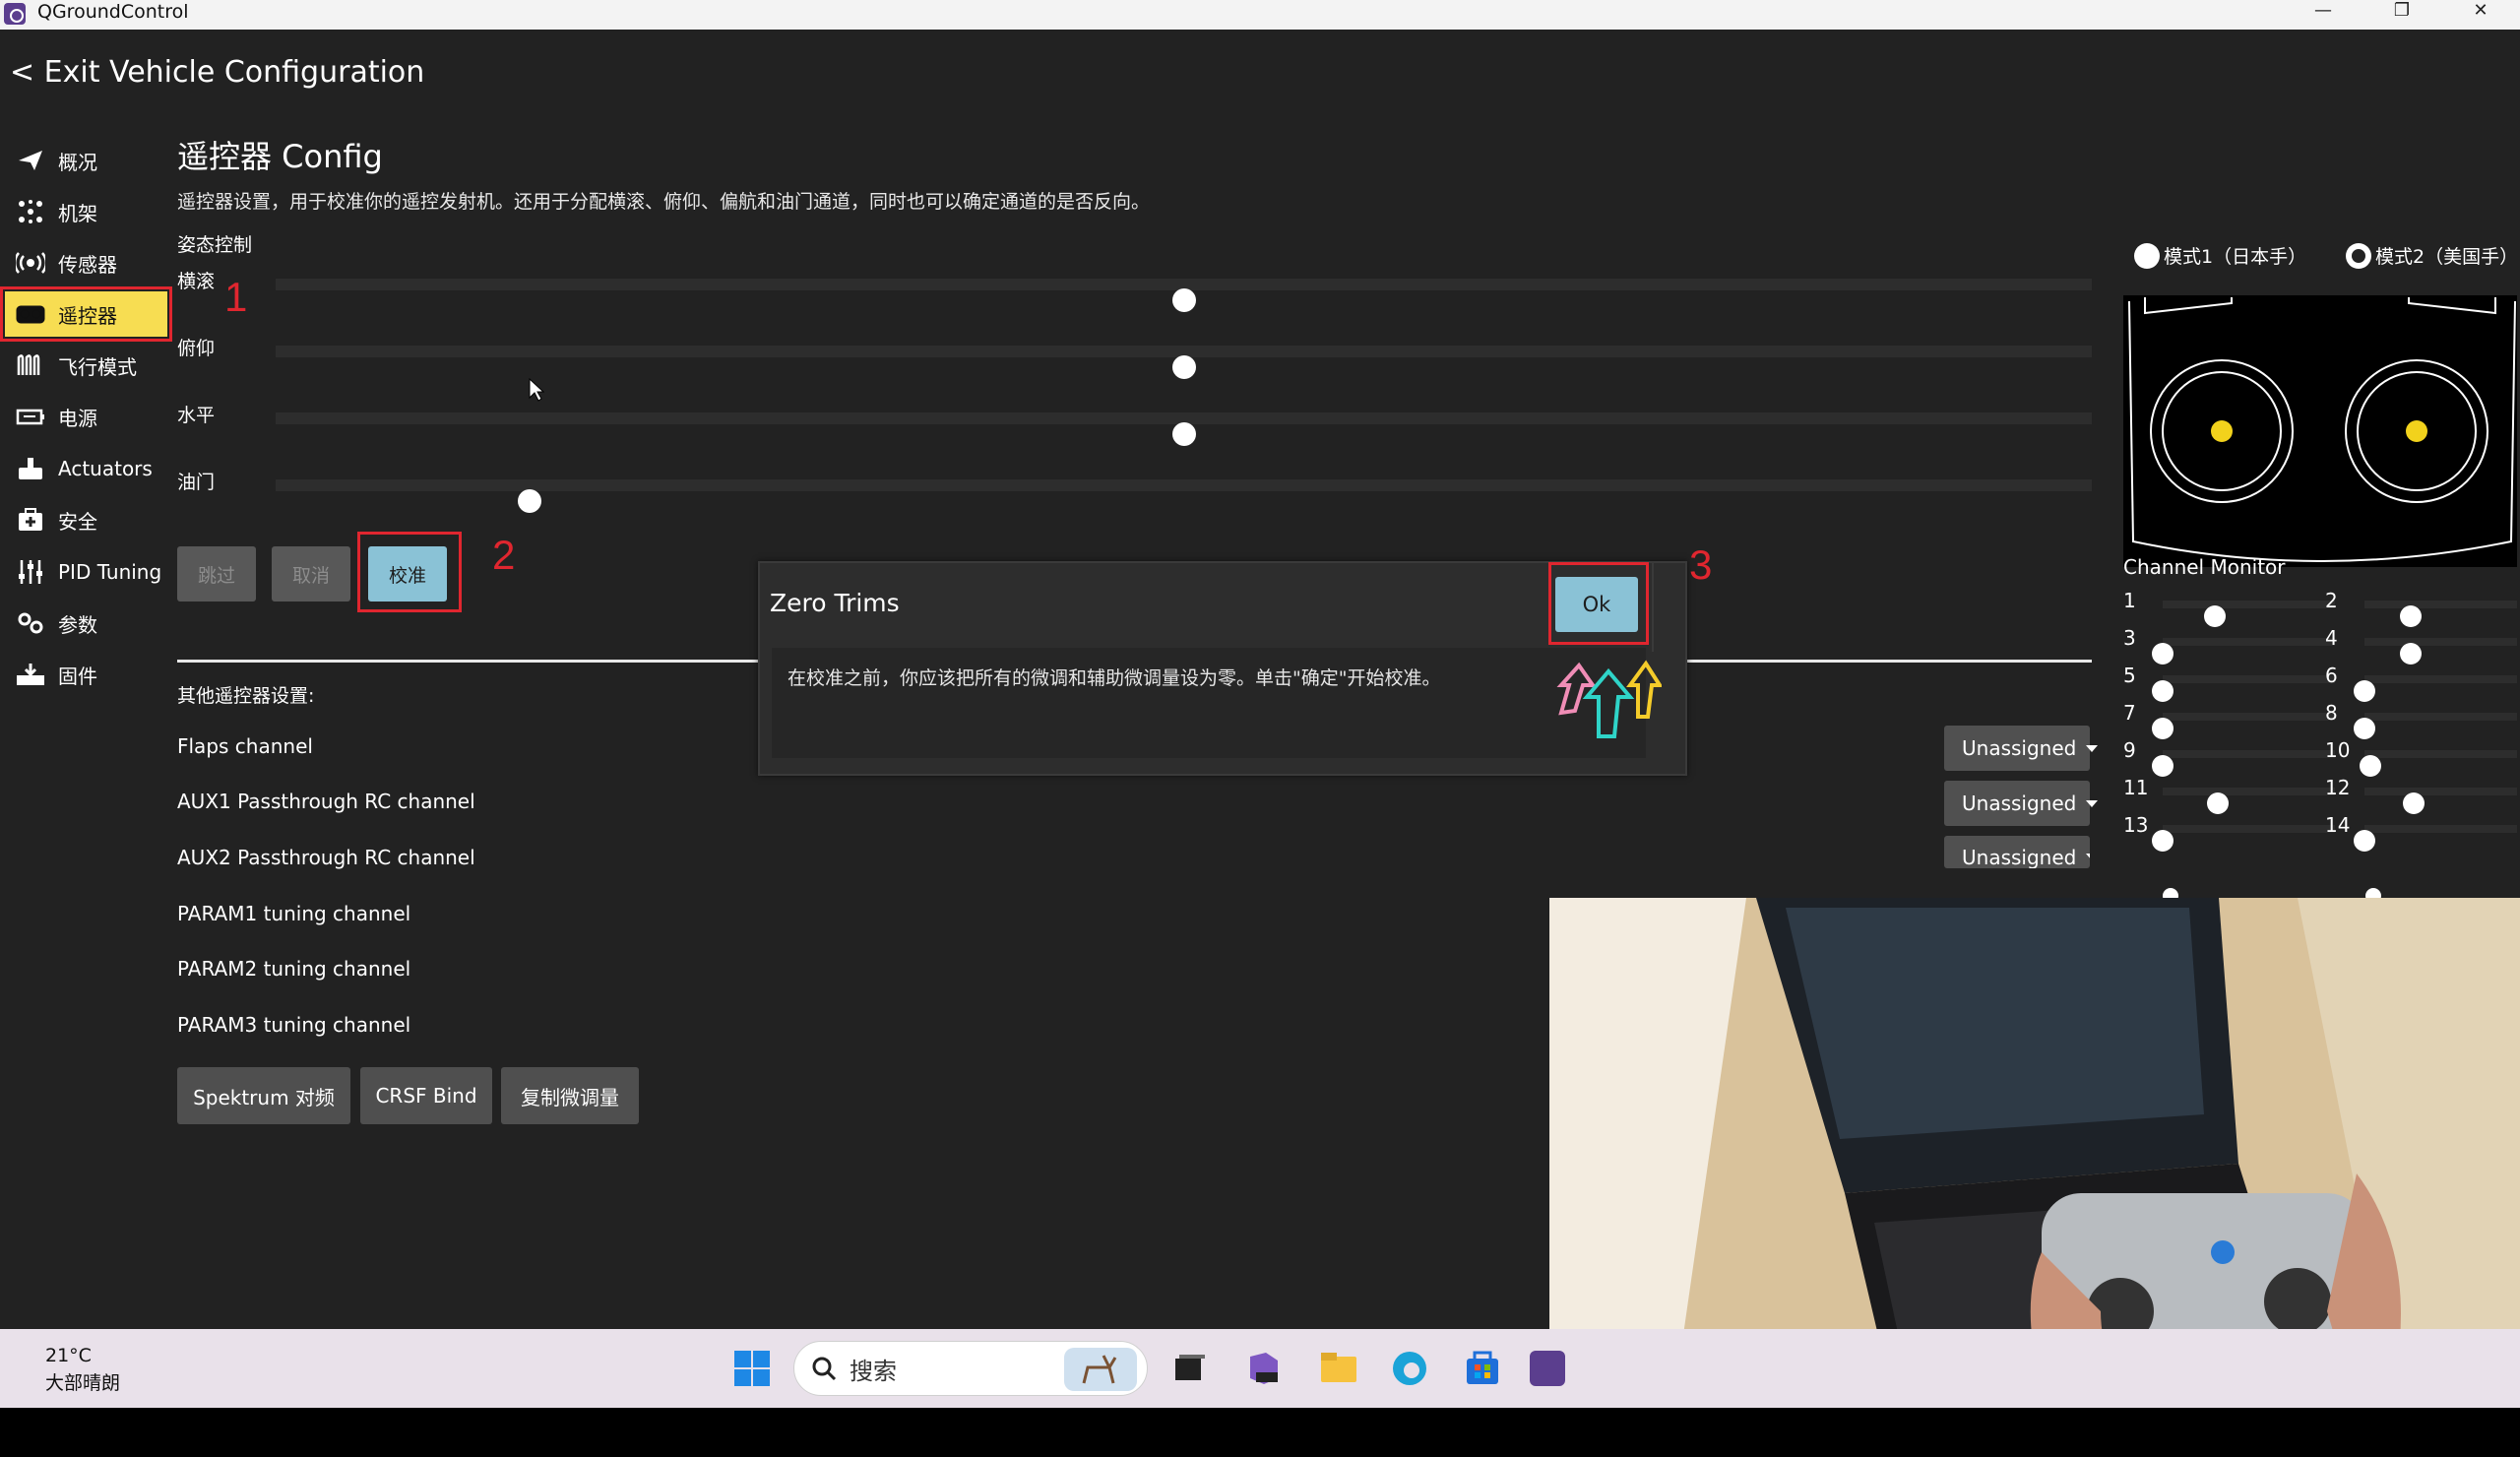  I want to click on edge-browser-icon, so click(1409, 1368).